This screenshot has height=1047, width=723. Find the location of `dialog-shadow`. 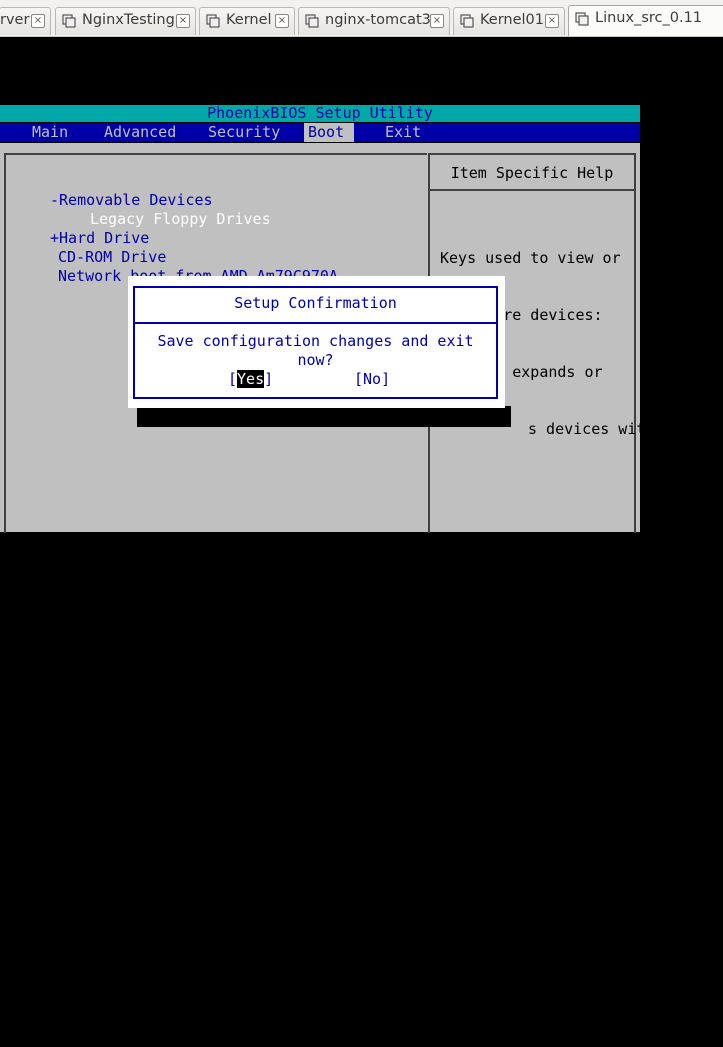

dialog-shadow is located at coordinates (324, 416).